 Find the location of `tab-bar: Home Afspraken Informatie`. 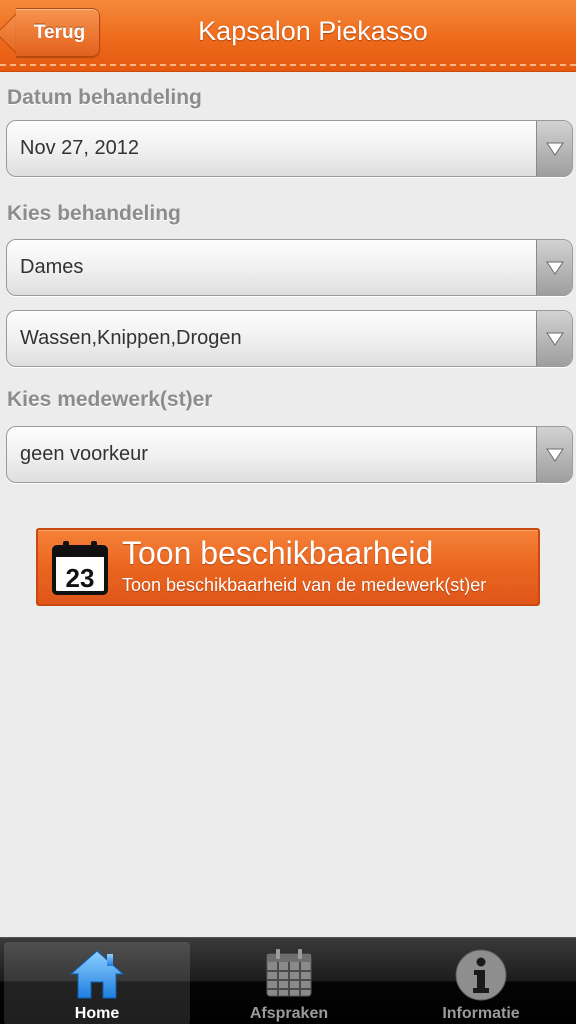

tab-bar: Home Afspraken Informatie is located at coordinates (288, 980).